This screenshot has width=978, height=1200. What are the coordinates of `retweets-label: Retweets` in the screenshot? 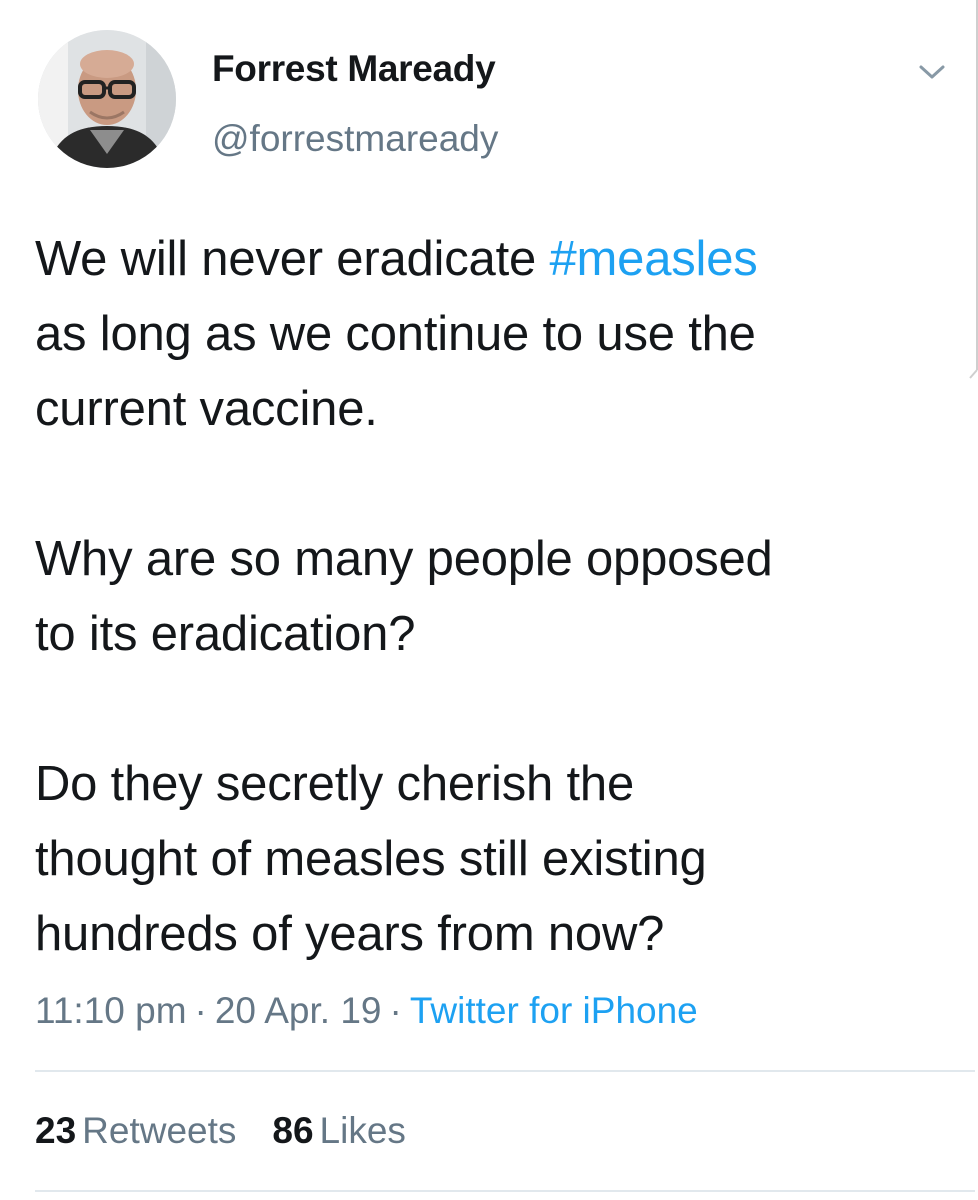 It's located at (159, 1130).